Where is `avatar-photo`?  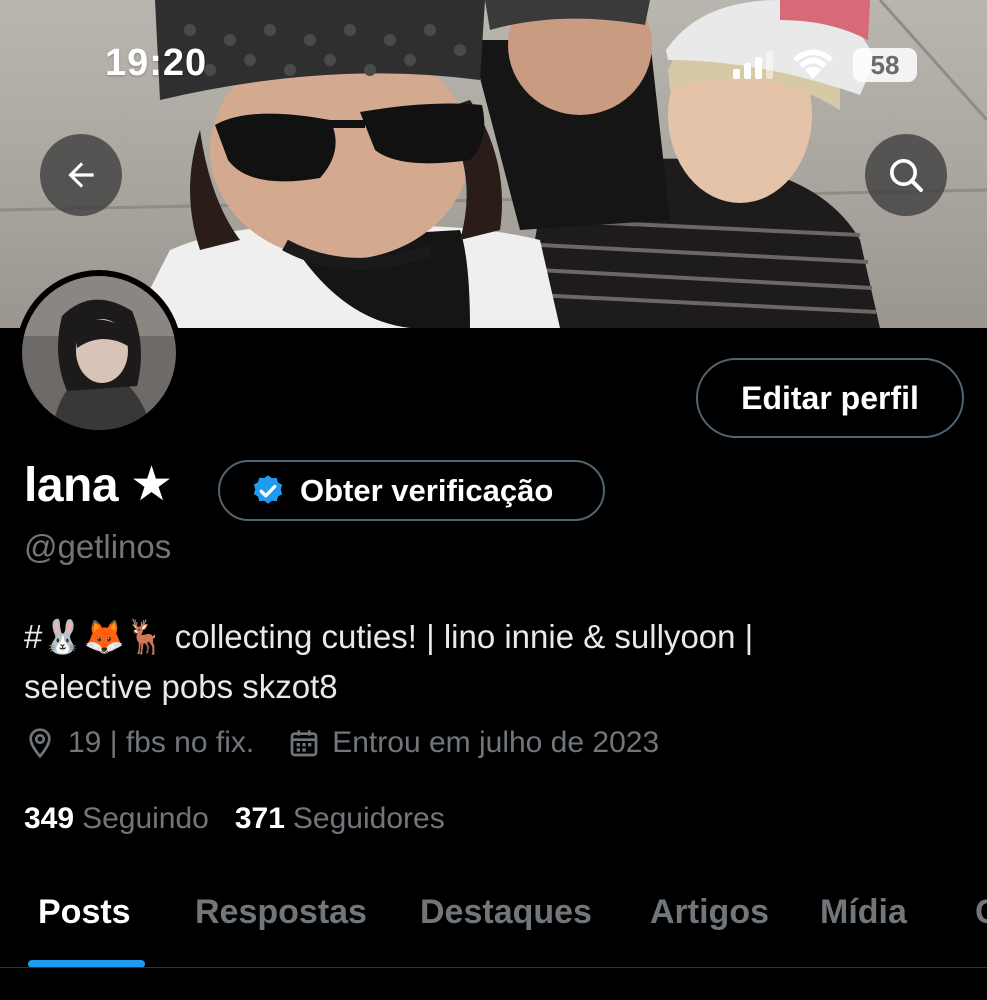
avatar-photo is located at coordinates (99, 353).